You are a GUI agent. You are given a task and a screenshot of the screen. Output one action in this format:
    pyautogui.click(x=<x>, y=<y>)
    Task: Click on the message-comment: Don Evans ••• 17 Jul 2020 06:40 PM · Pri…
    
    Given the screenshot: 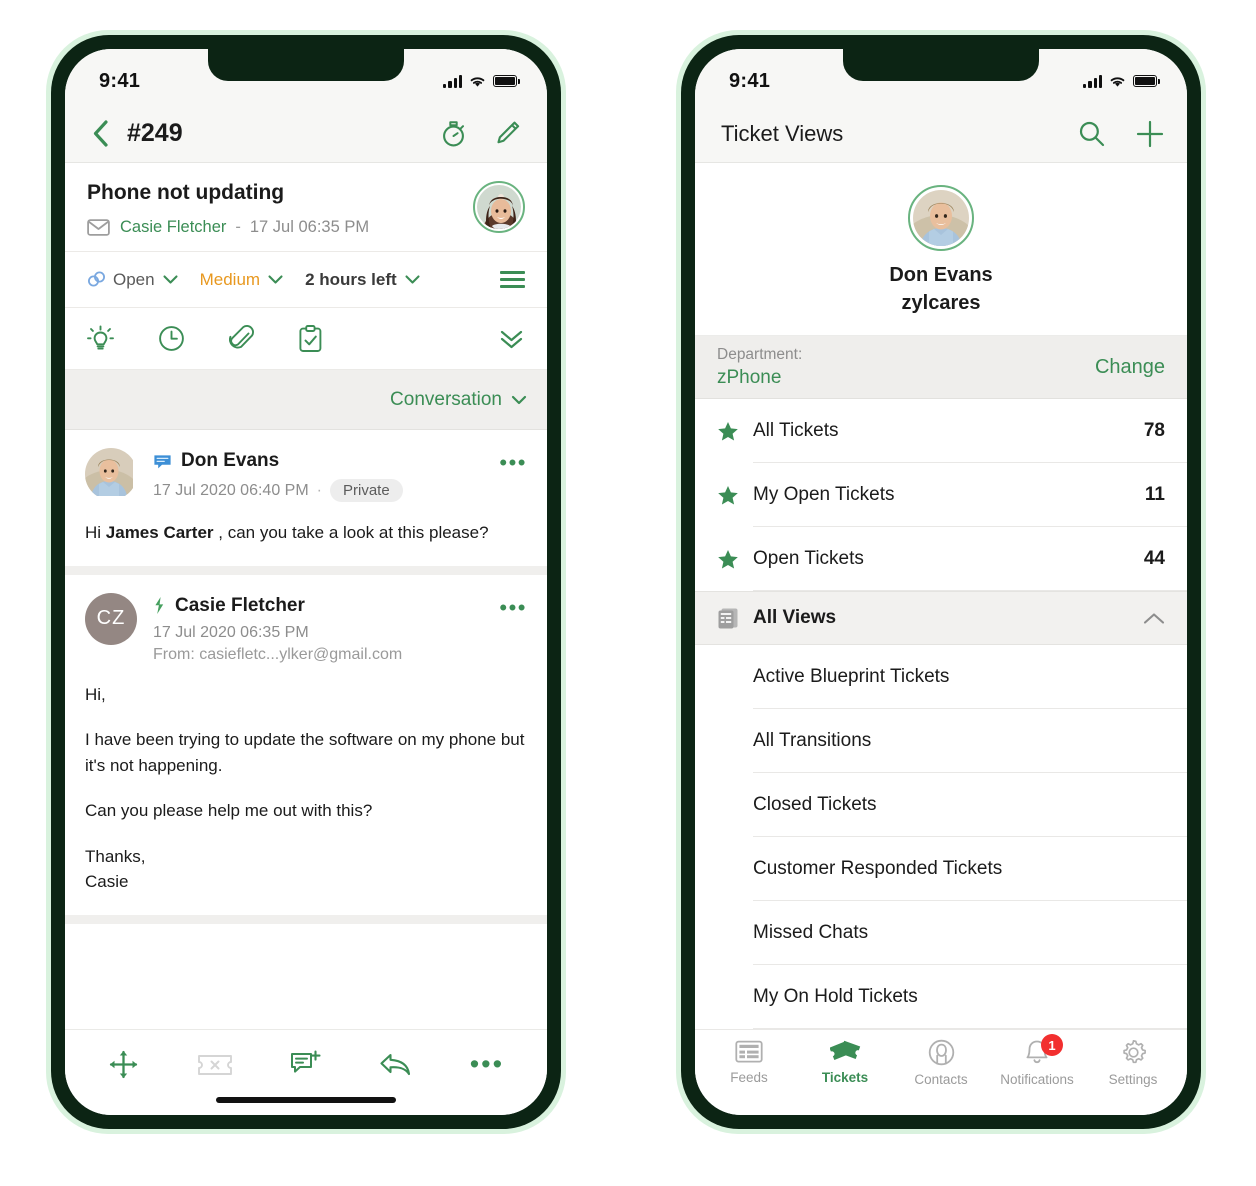 What is the action you would take?
    pyautogui.click(x=306, y=502)
    